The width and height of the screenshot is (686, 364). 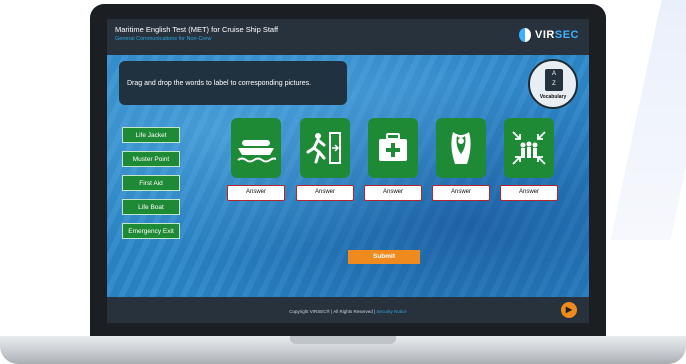 What do you see at coordinates (151, 207) in the screenshot?
I see `word-chip: Life Boat` at bounding box center [151, 207].